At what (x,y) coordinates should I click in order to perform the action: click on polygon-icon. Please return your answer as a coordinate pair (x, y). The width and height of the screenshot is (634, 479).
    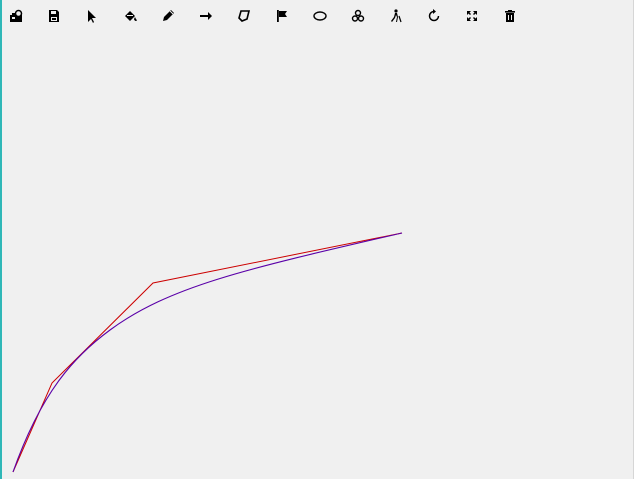
    Looking at the image, I should click on (244, 16).